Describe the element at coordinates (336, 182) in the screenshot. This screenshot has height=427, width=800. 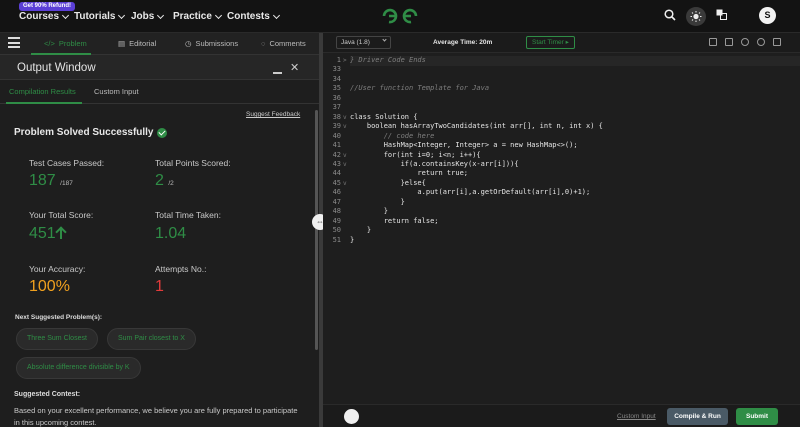
I see `line-number: 45` at that location.